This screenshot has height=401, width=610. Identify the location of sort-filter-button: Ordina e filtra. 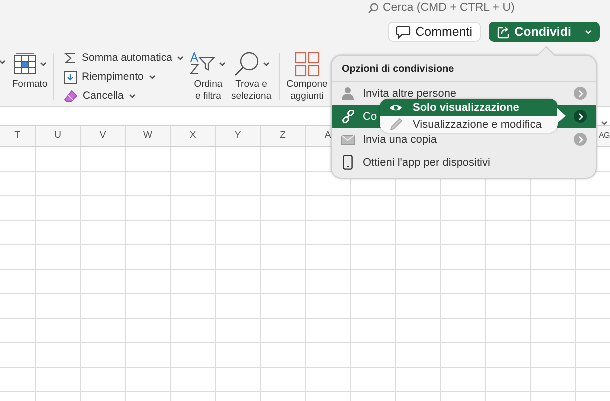
(208, 75).